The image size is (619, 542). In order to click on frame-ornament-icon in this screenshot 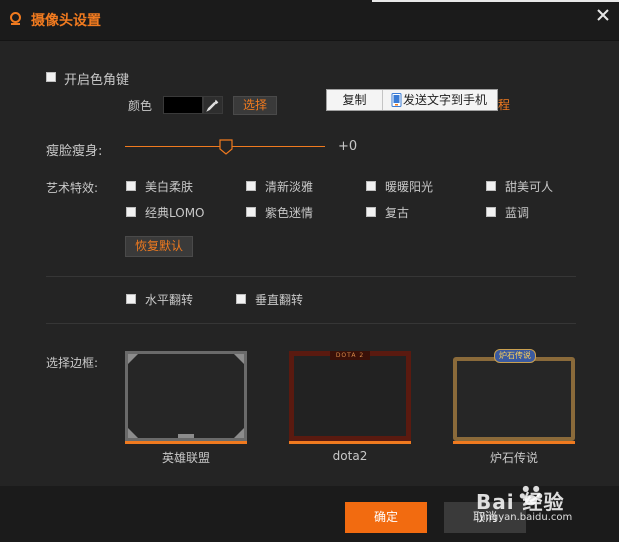, I will do `click(186, 396)`.